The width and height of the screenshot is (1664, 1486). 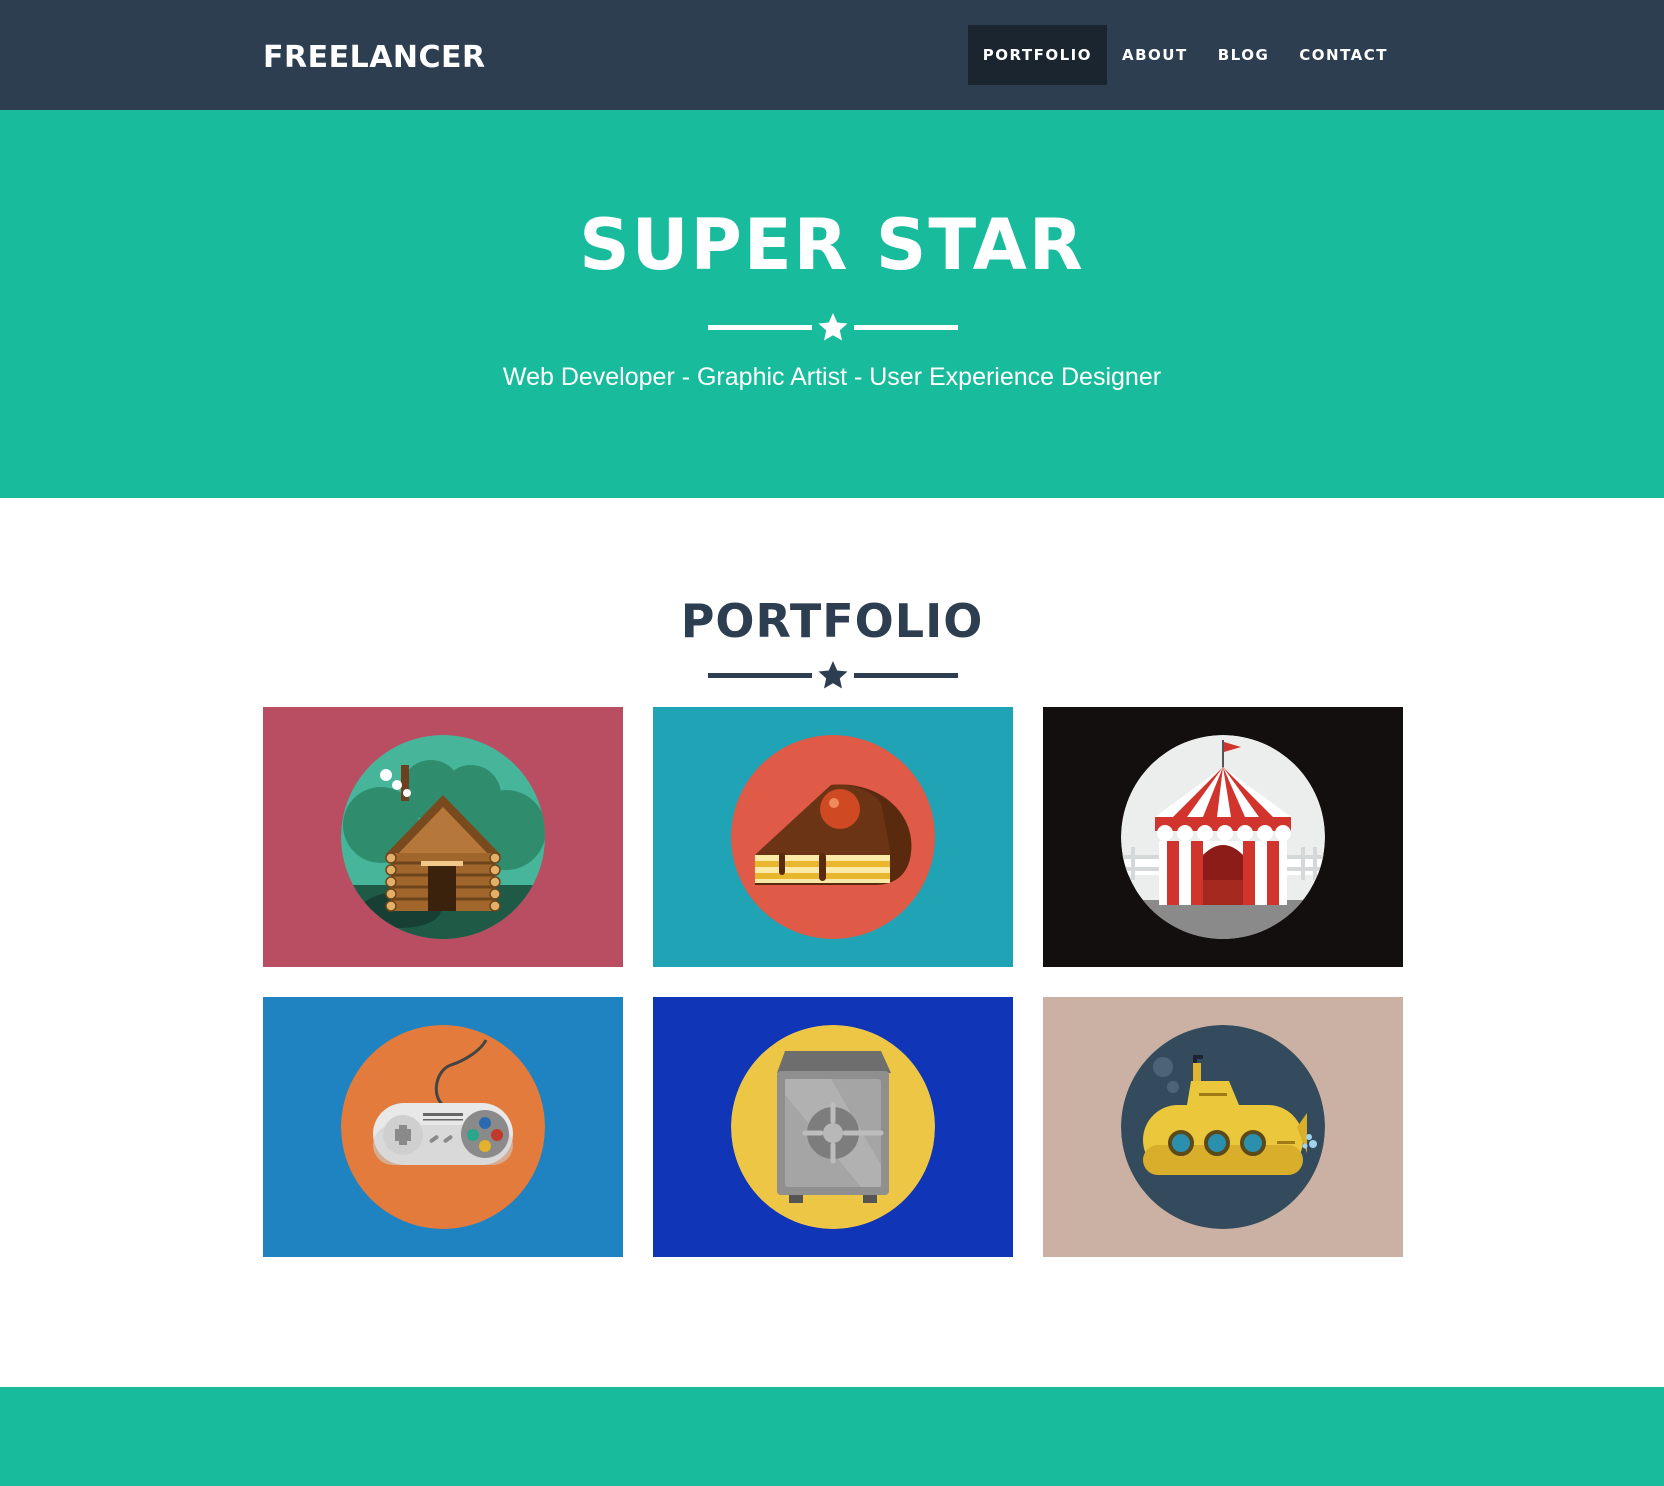 I want to click on portfolio-divider, so click(x=833, y=675).